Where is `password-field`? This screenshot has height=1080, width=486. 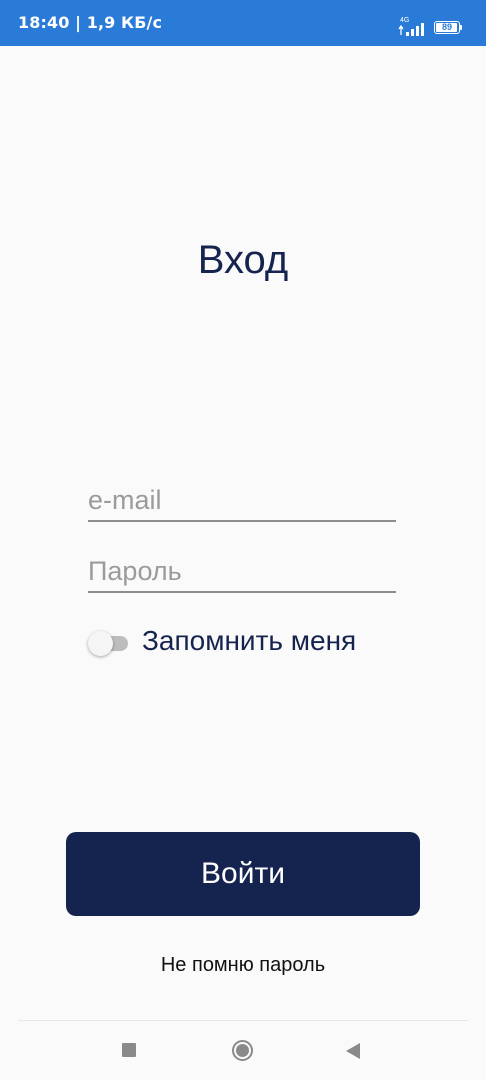
password-field is located at coordinates (242, 572).